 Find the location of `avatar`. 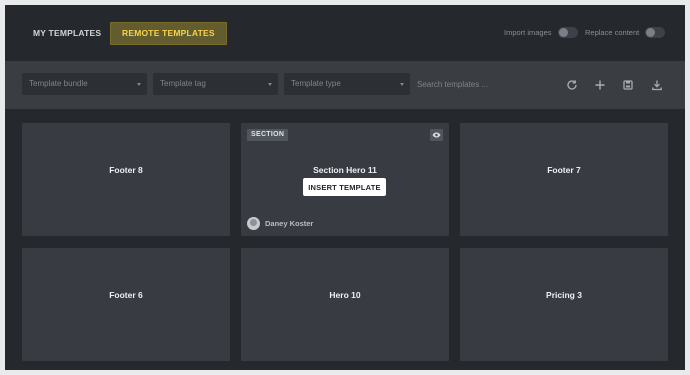

avatar is located at coordinates (253, 223).